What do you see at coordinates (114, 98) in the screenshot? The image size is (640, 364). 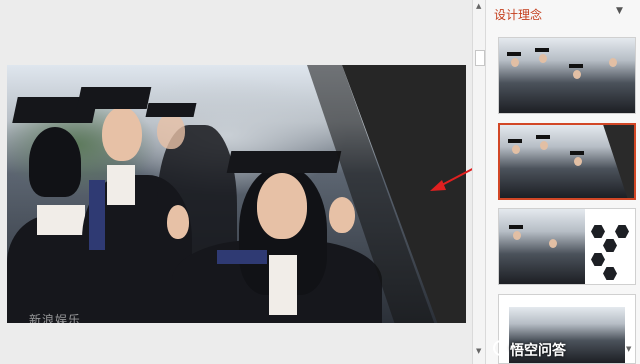 I see `graduate-2-cap` at bounding box center [114, 98].